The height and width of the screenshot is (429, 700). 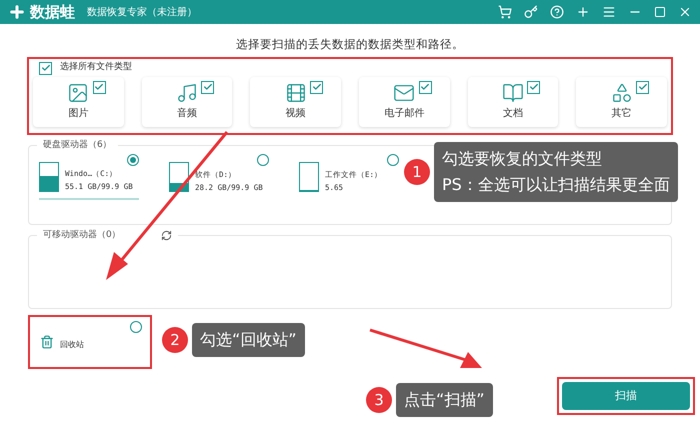 What do you see at coordinates (47, 341) in the screenshot?
I see `trash-icon` at bounding box center [47, 341].